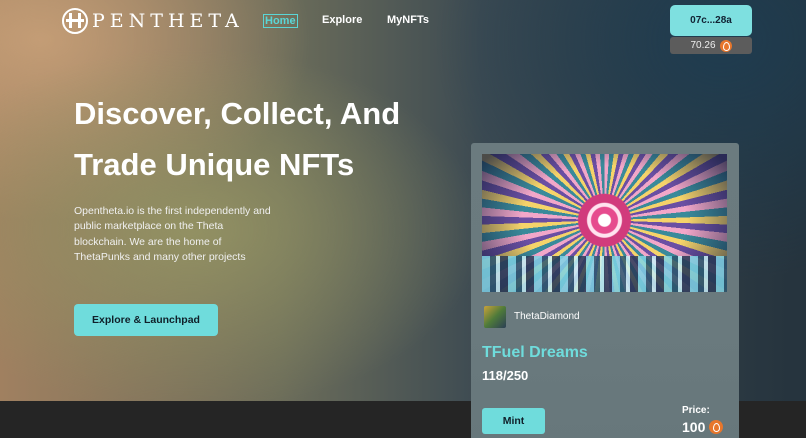  Describe the element at coordinates (214, 164) in the screenshot. I see `headline-line-2: Trade Unique NFTs` at that location.